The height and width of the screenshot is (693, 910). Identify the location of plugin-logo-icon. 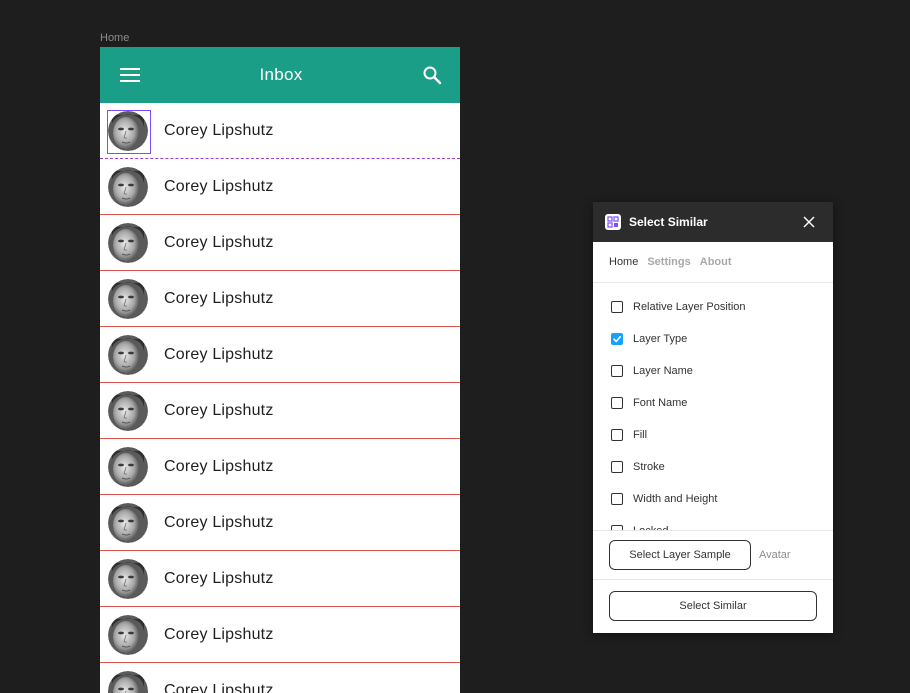
(613, 222).